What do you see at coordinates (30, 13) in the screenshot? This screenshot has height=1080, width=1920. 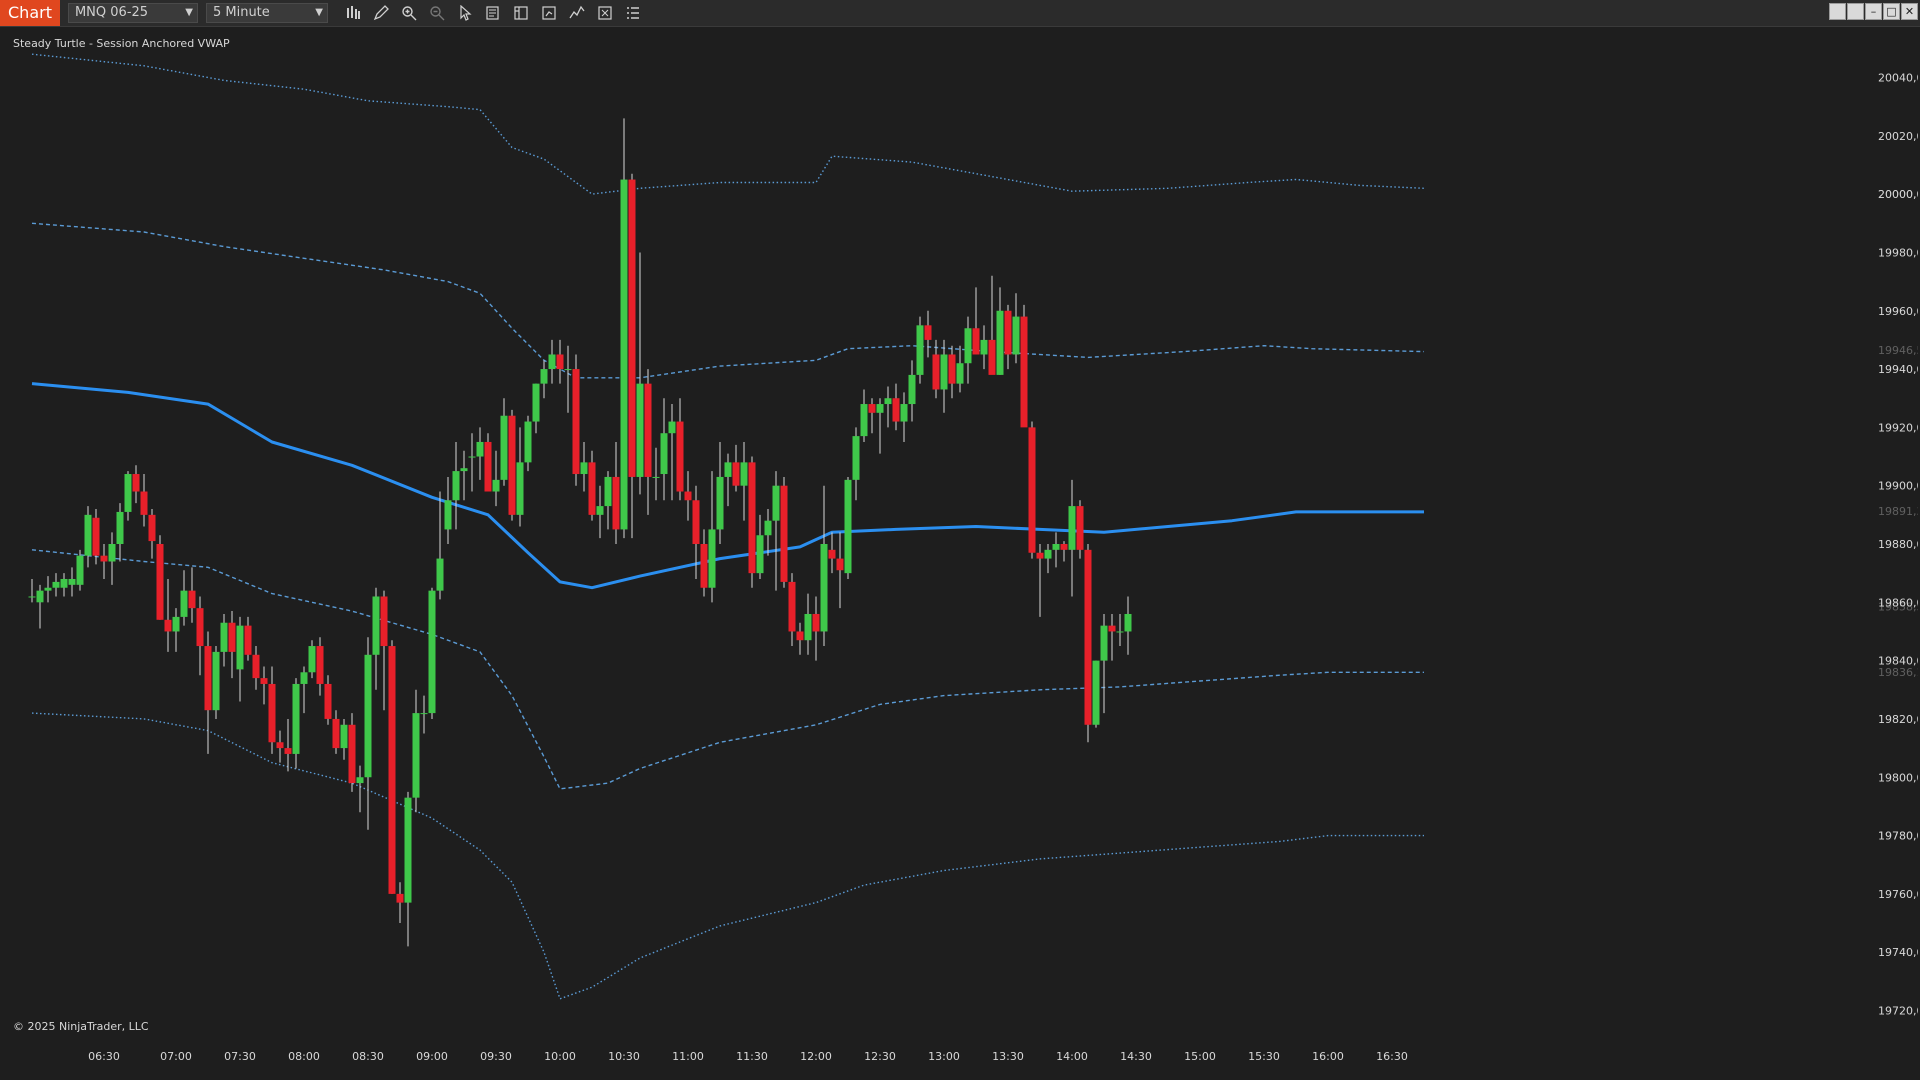 I see `chart-tab: Chart` at bounding box center [30, 13].